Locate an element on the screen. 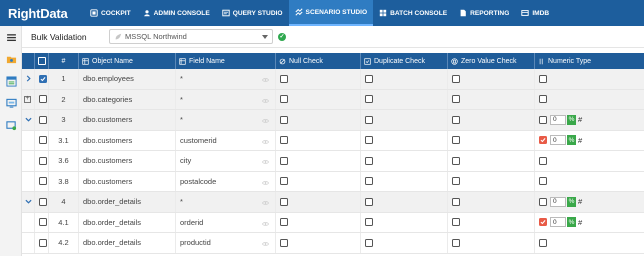 Image resolution: width=644 pixels, height=256 pixels. select-all-checkbox is located at coordinates (41, 61).